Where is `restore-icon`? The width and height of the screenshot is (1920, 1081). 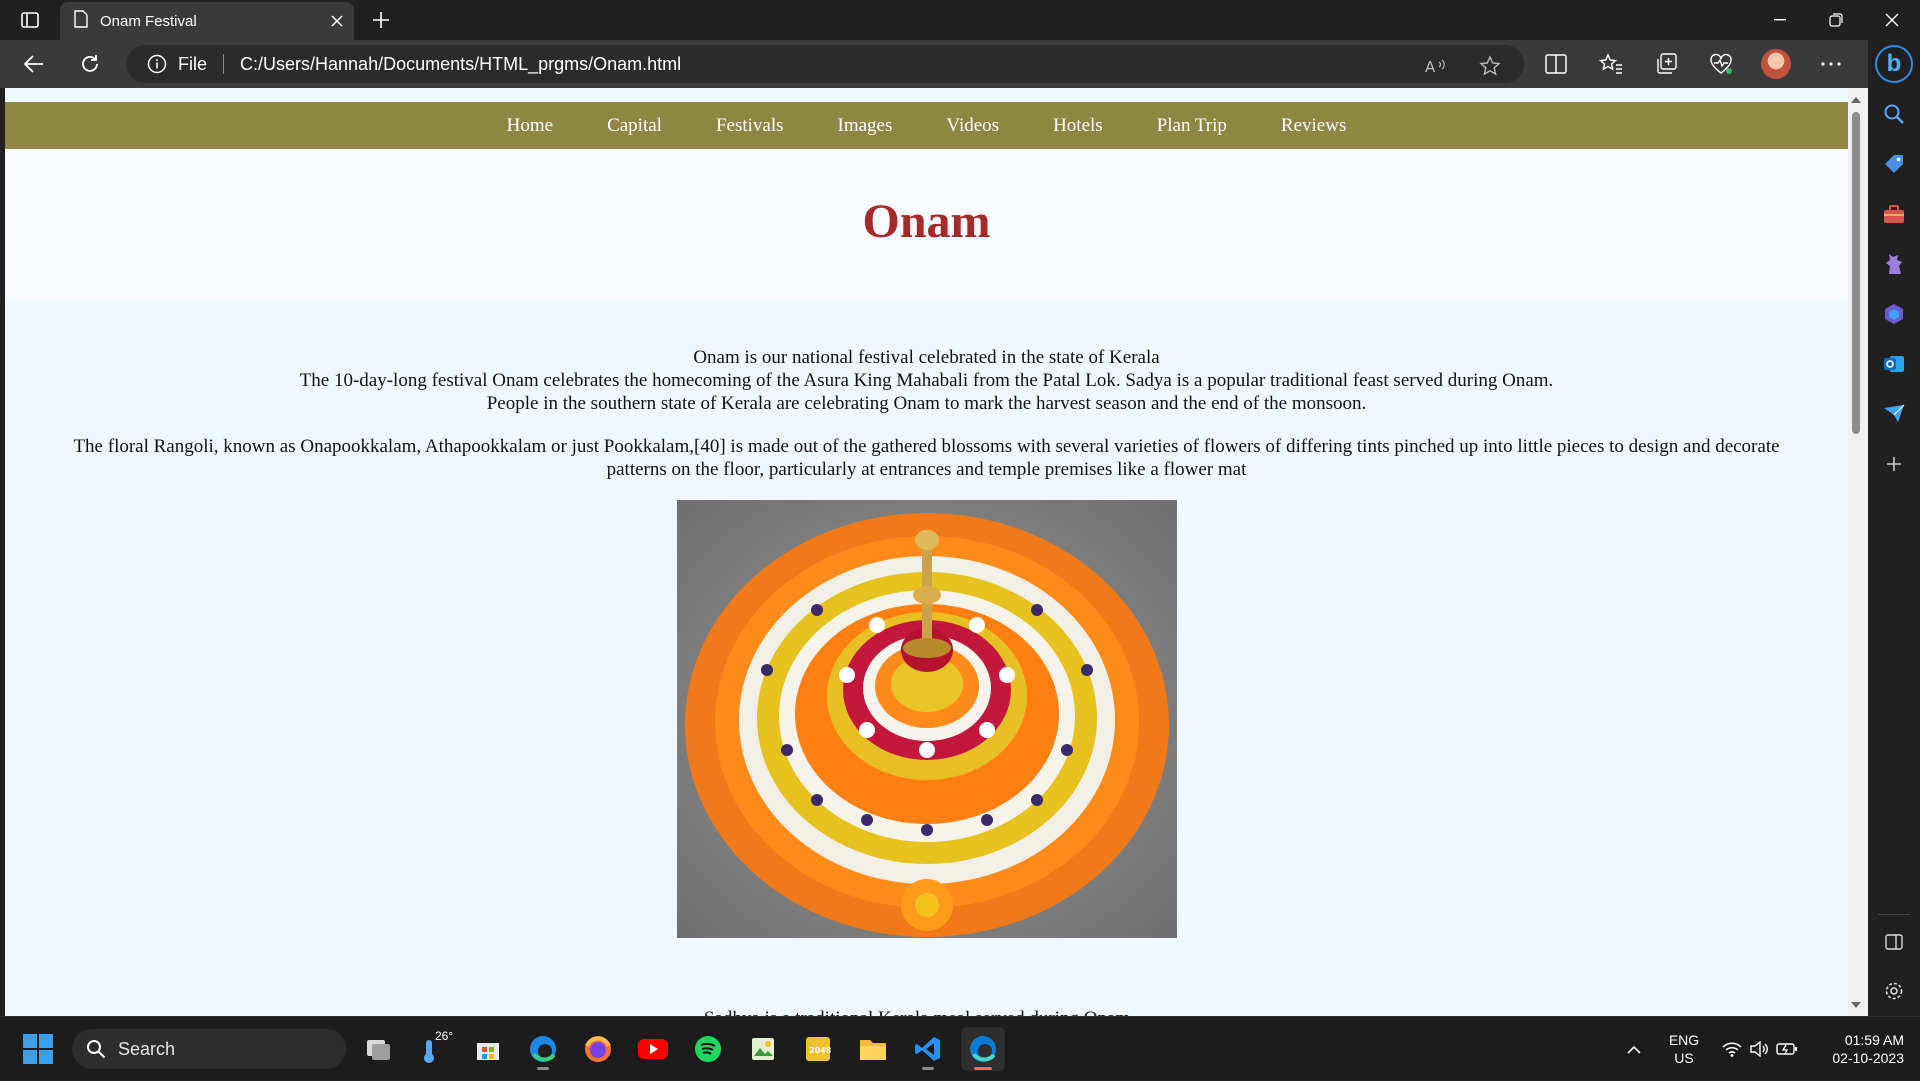 restore-icon is located at coordinates (1836, 20).